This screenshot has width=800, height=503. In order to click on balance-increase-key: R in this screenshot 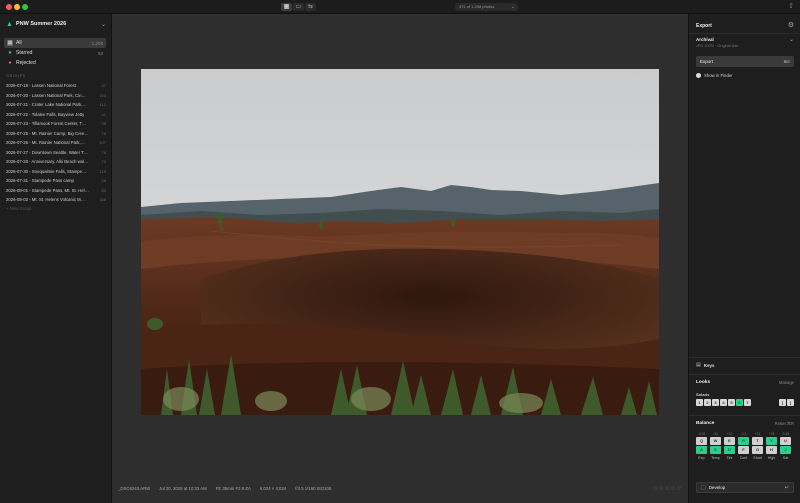, I will do `click(743, 441)`.